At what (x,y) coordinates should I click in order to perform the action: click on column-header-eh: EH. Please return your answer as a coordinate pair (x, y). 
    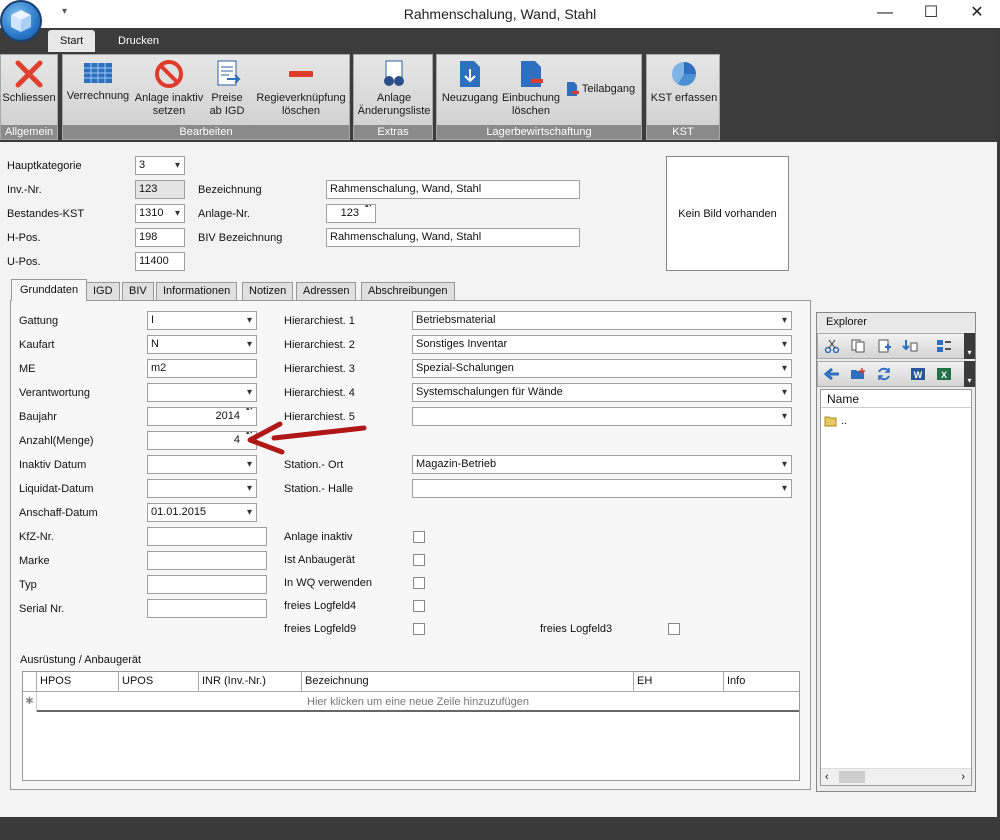
    Looking at the image, I should click on (679, 682).